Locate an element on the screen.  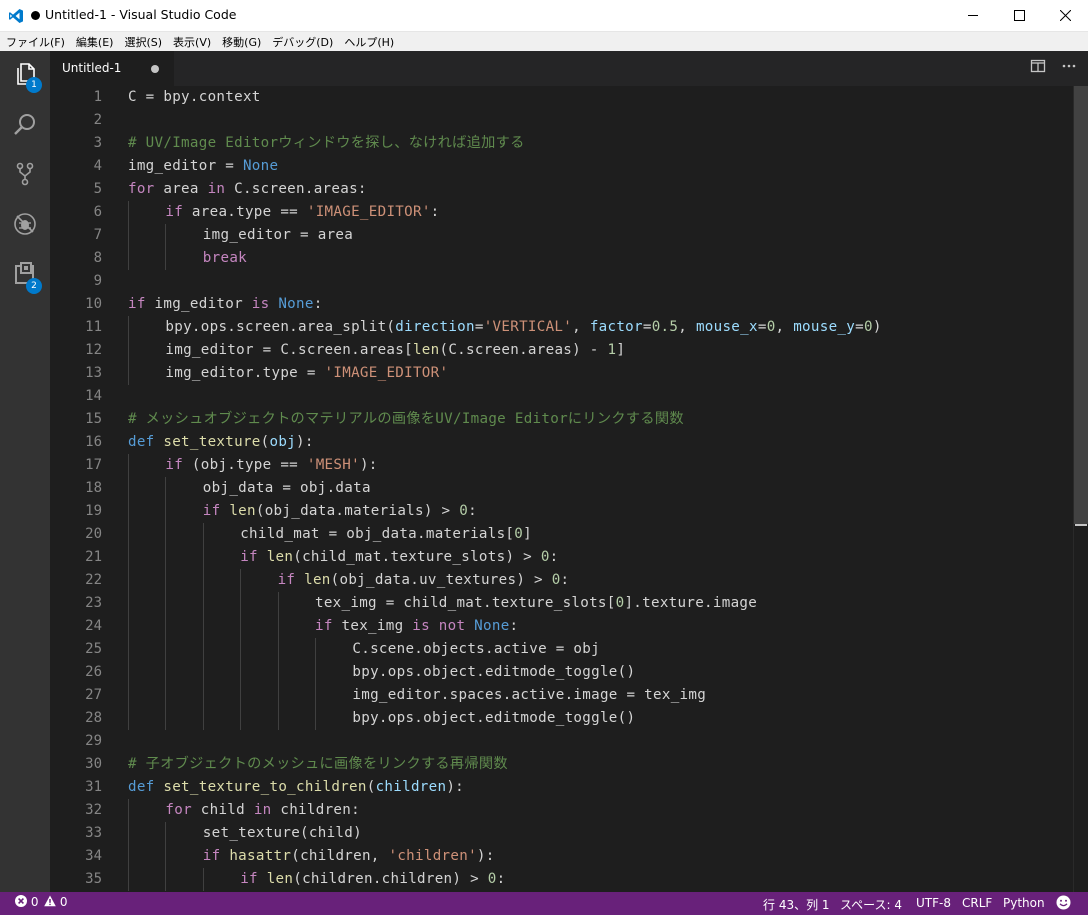
warning-icon is located at coordinates (52, 902).